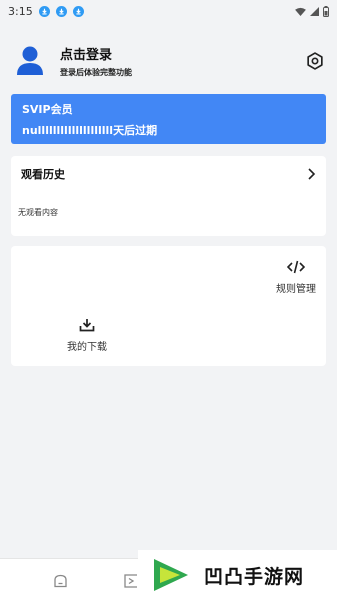 Image resolution: width=337 pixels, height=600 pixels. I want to click on rules-management-label: 规则管理, so click(296, 289).